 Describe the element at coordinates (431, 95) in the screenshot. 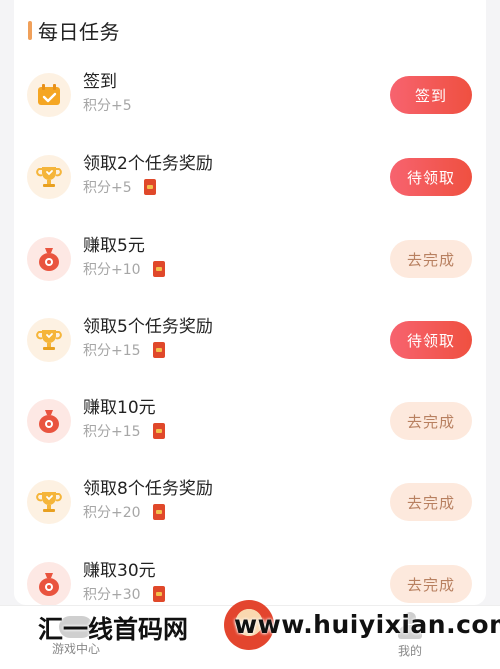

I see `sign-in-button: 签到` at that location.